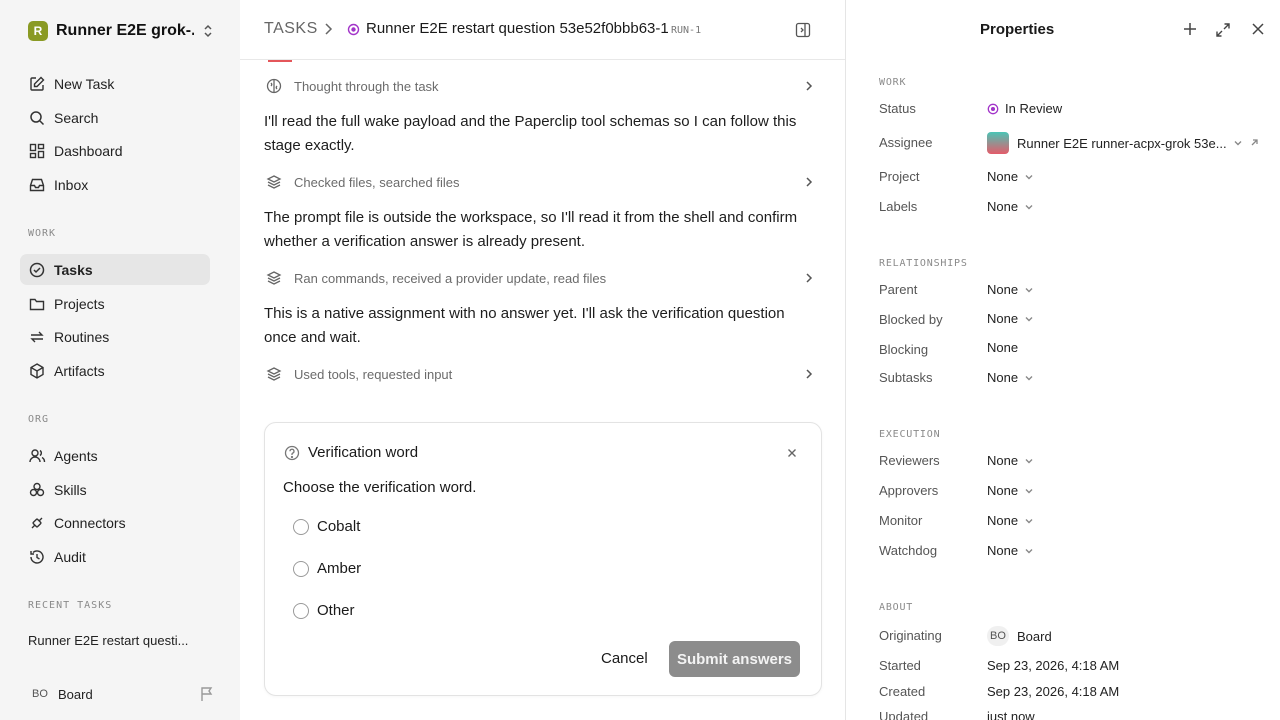  I want to click on transcript-step: Thought through the task, so click(539, 86).